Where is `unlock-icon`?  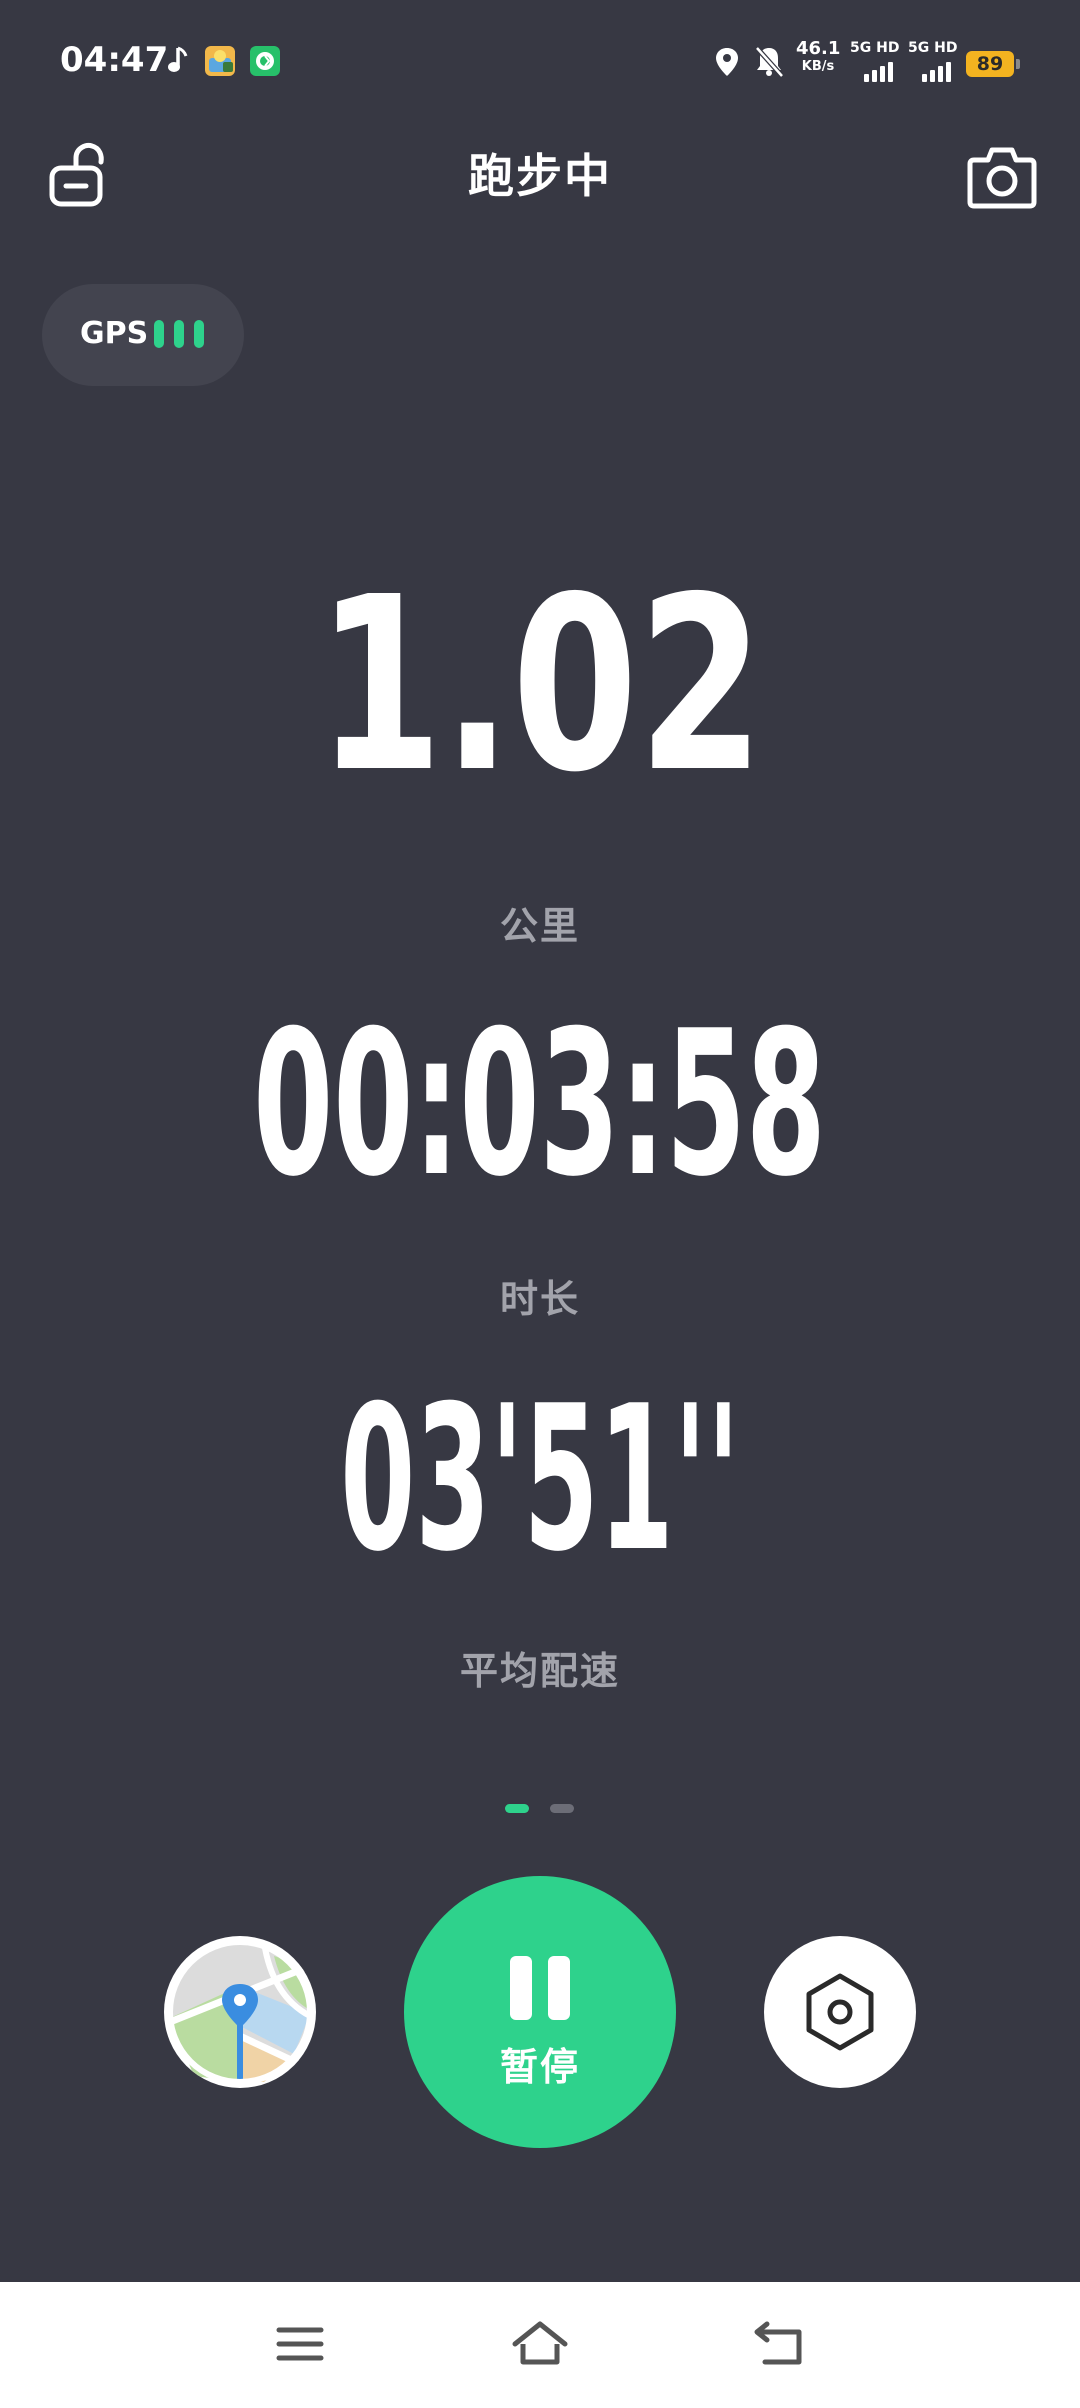 unlock-icon is located at coordinates (76, 175).